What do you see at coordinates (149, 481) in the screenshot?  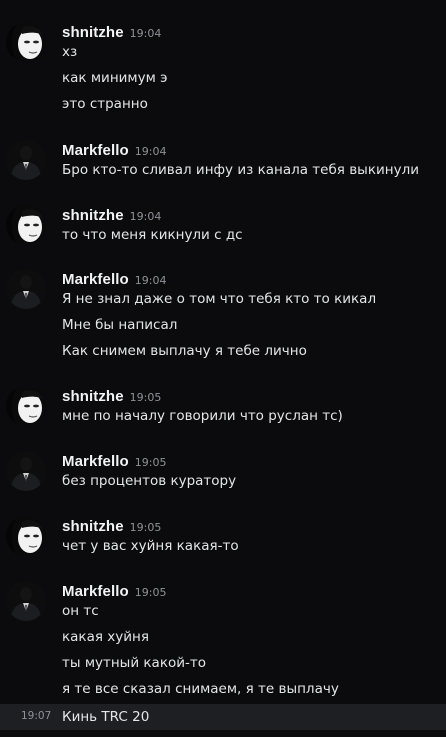 I see `message-text: без процентов куратору` at bounding box center [149, 481].